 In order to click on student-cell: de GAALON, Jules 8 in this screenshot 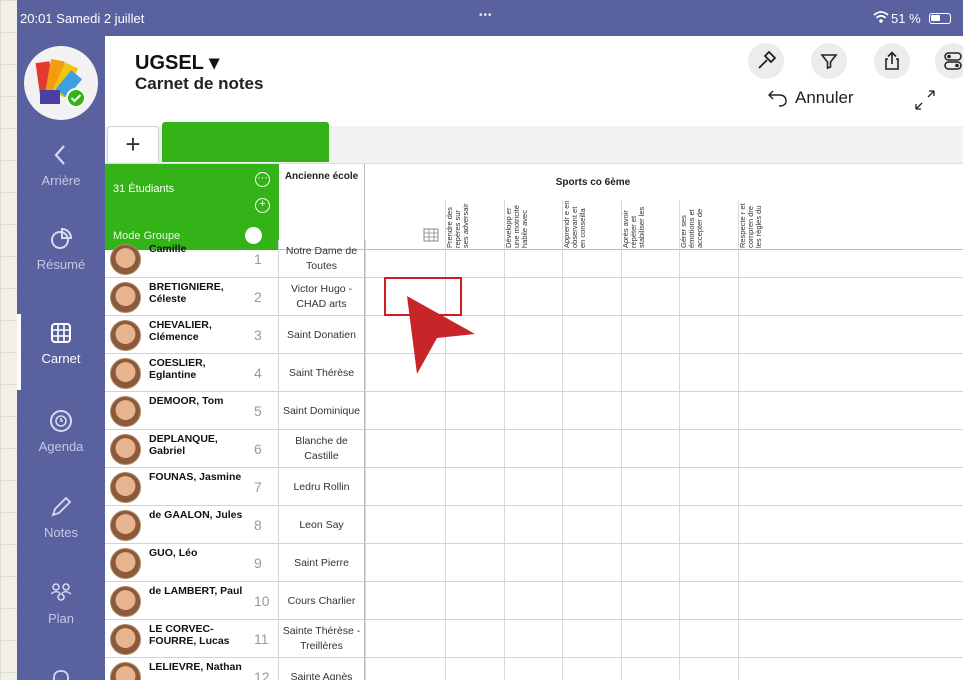, I will do `click(192, 525)`.